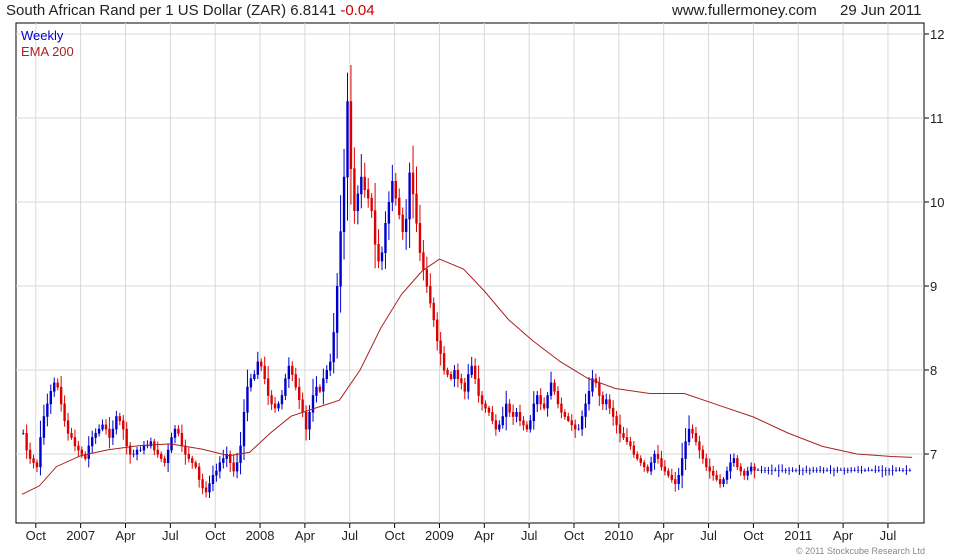 This screenshot has width=980, height=560. What do you see at coordinates (798, 535) in the screenshot?
I see `x-tick-label: 2011` at bounding box center [798, 535].